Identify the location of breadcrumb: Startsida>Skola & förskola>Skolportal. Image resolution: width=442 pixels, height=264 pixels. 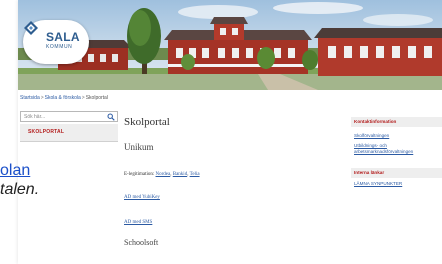
(64, 98).